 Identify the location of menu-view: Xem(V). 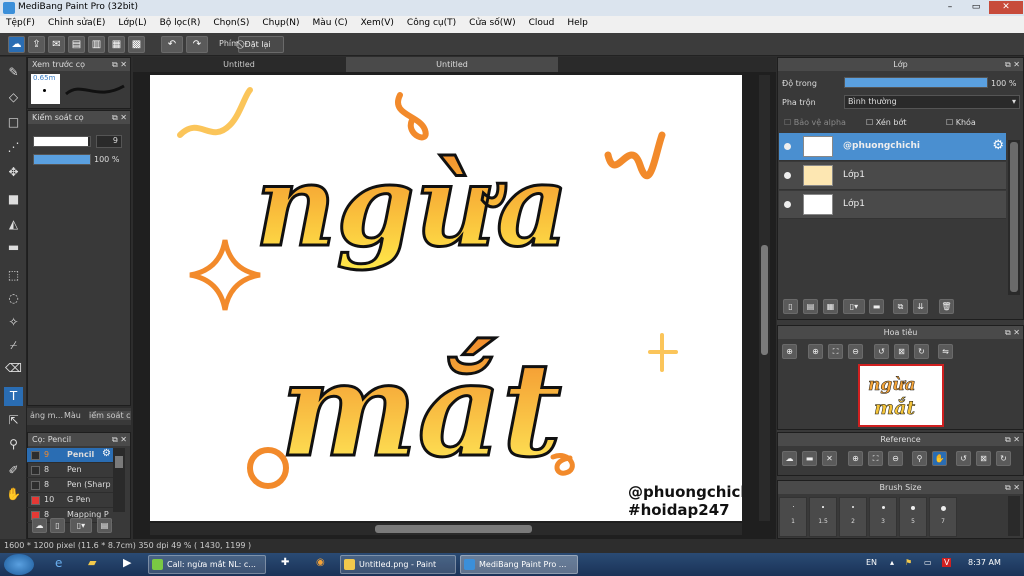
(378, 24).